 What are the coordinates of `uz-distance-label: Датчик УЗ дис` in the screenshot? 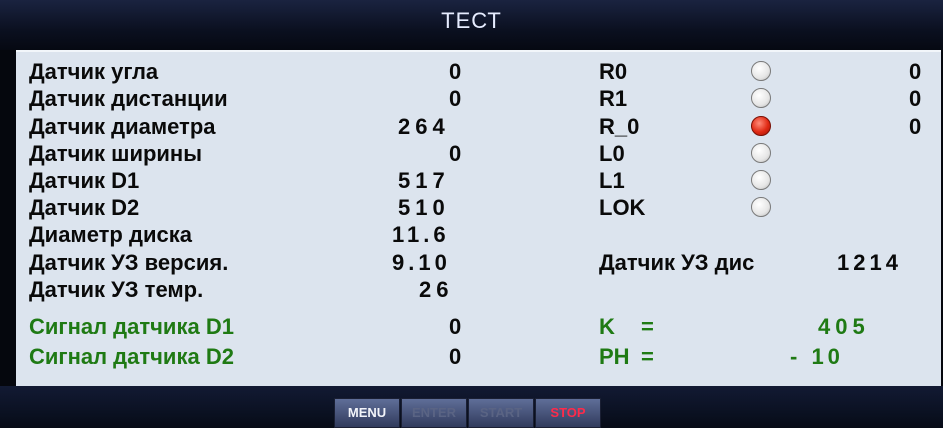 It's located at (677, 262).